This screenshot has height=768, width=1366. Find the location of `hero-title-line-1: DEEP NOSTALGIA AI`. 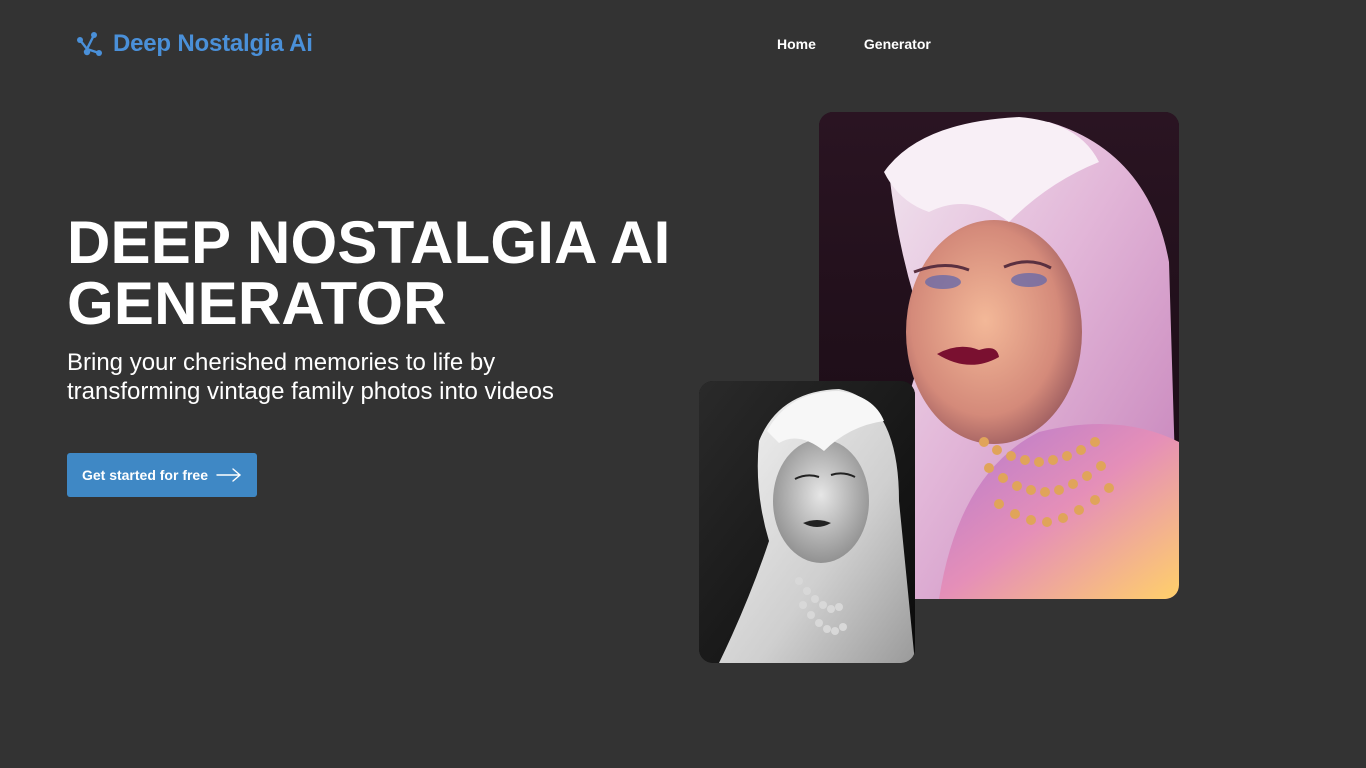

hero-title-line-1: DEEP NOSTALGIA AI is located at coordinates (369, 242).